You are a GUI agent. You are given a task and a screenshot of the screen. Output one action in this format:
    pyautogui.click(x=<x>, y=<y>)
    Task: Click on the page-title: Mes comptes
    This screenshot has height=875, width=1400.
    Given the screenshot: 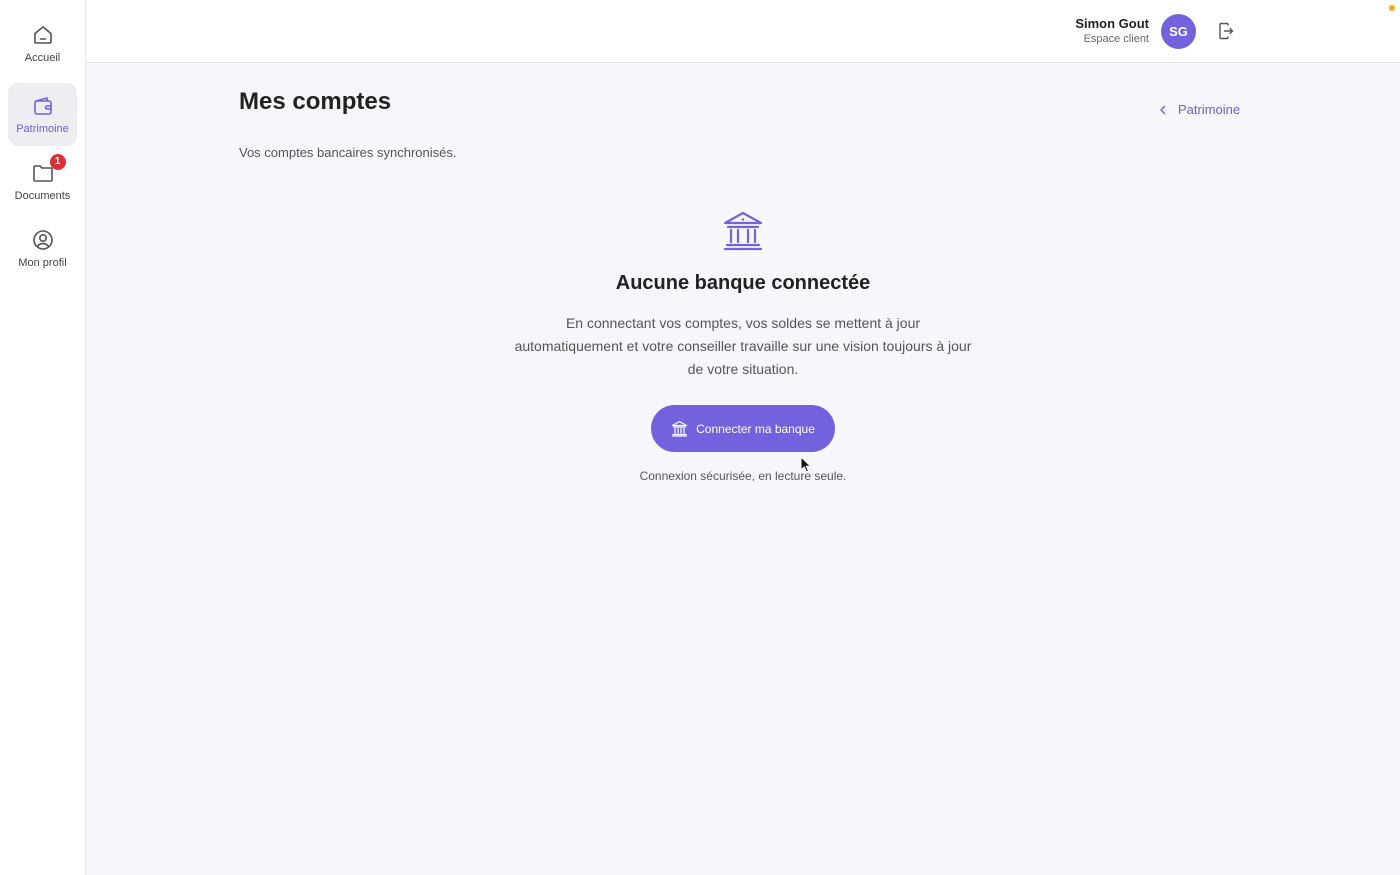 What is the action you would take?
    pyautogui.click(x=315, y=101)
    